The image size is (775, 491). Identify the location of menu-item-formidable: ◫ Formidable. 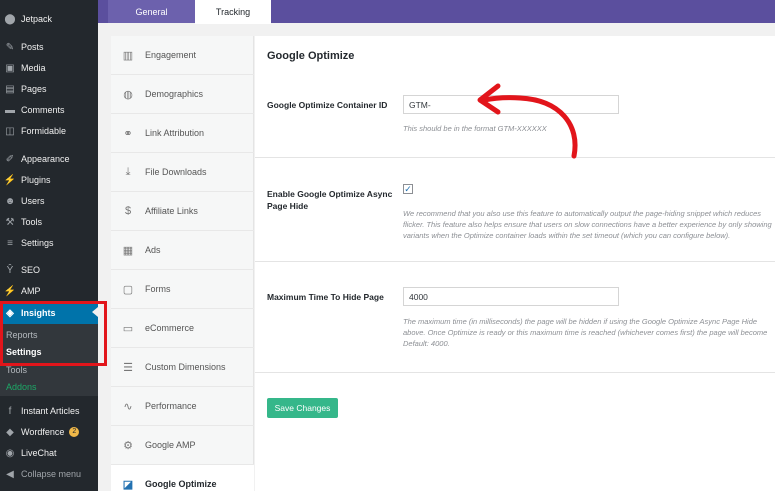
(49, 131).